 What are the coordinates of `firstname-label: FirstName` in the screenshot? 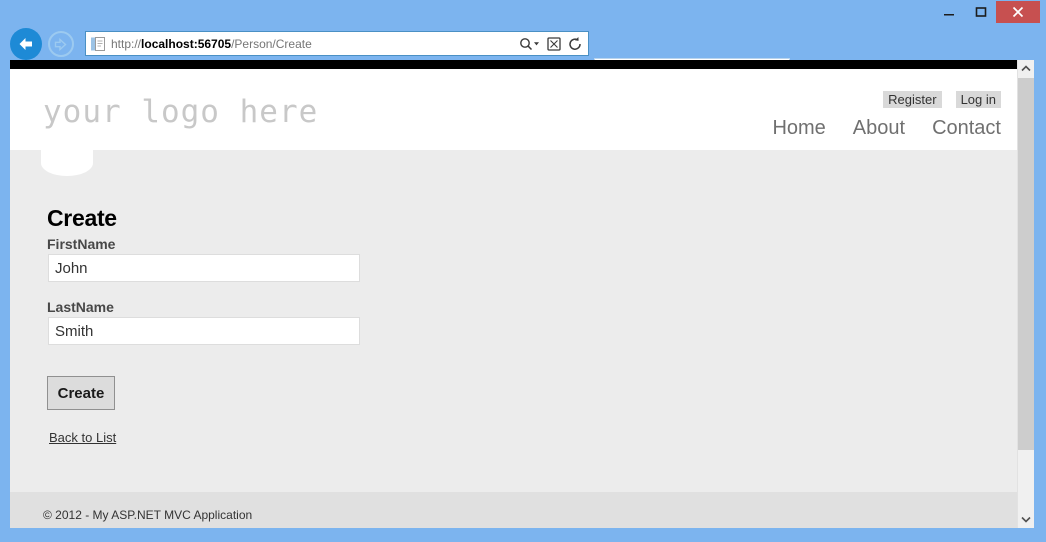 It's located at (81, 244).